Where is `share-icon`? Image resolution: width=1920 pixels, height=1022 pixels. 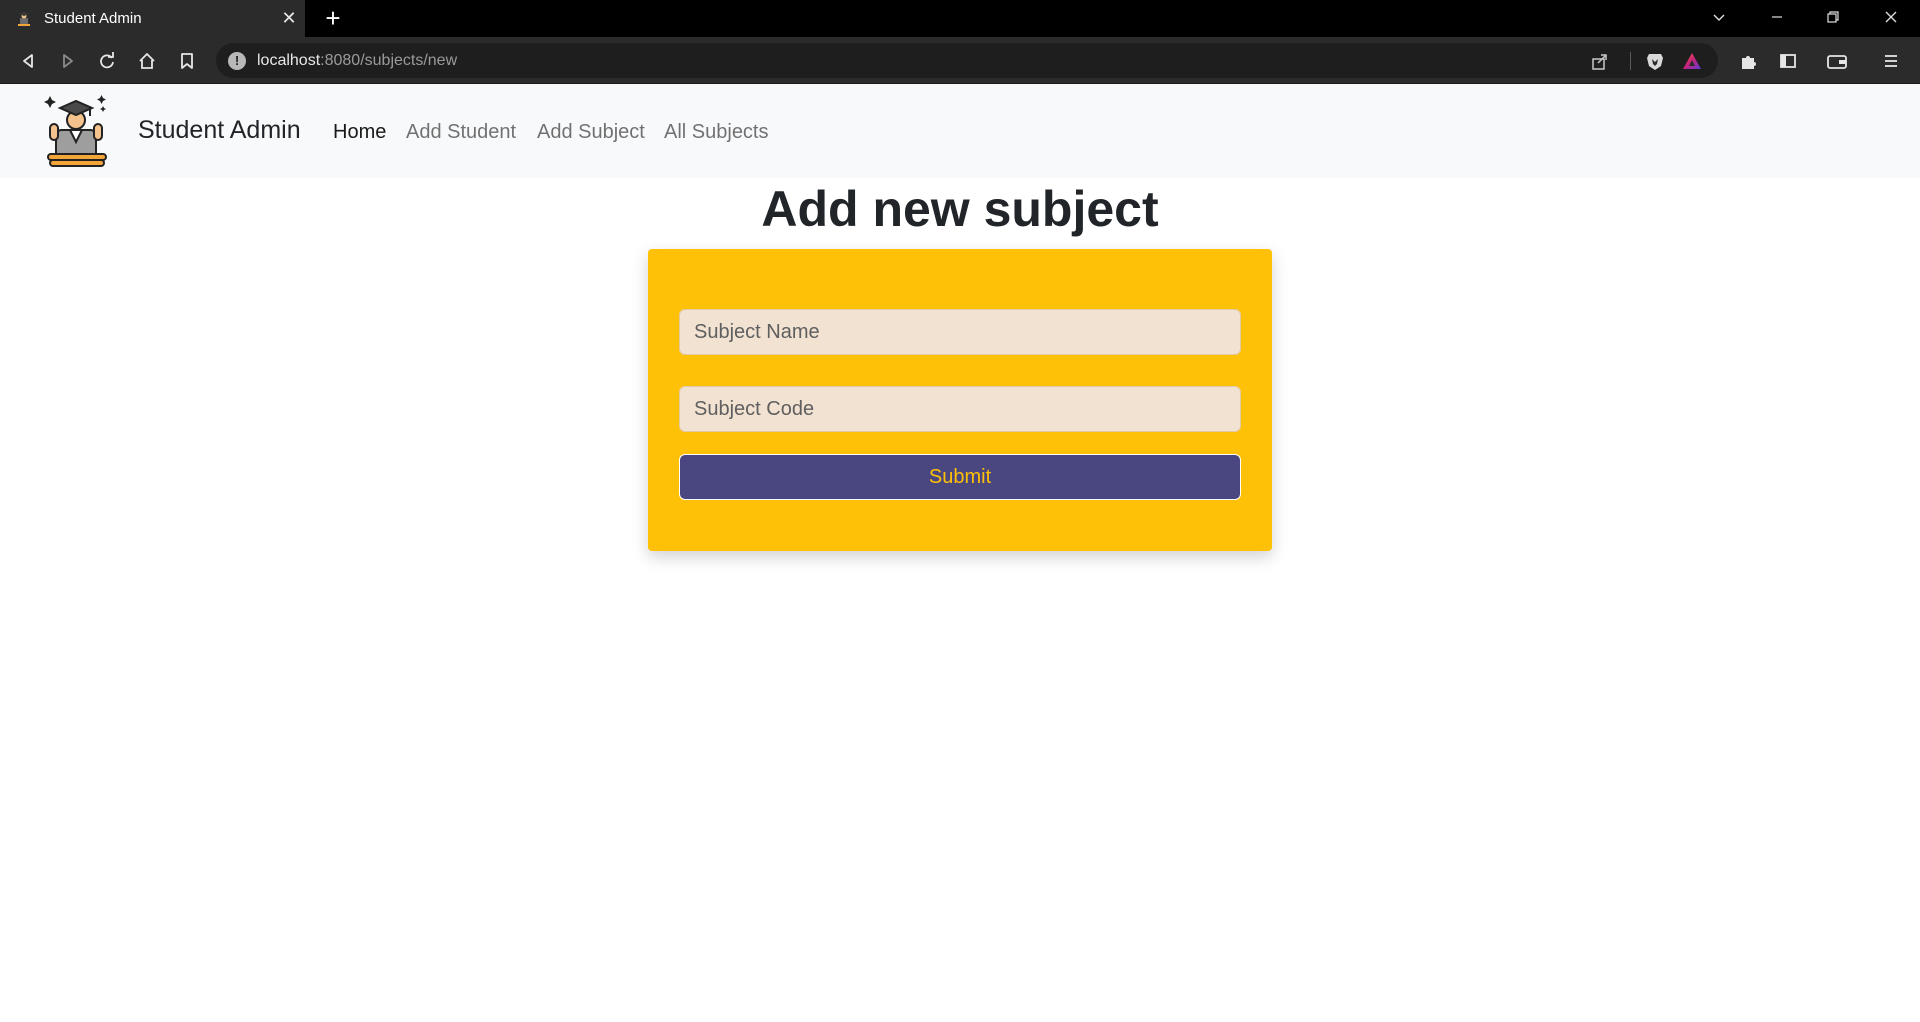
share-icon is located at coordinates (1600, 63).